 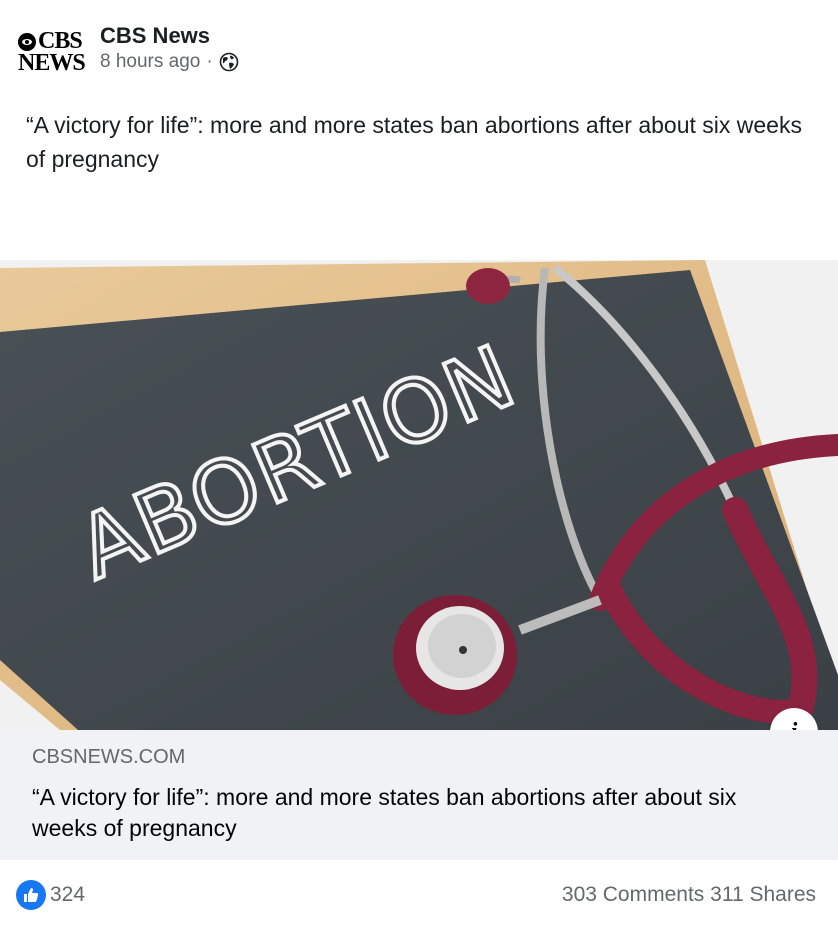 I want to click on post-meta: 8 hours ago ·, so click(x=169, y=62).